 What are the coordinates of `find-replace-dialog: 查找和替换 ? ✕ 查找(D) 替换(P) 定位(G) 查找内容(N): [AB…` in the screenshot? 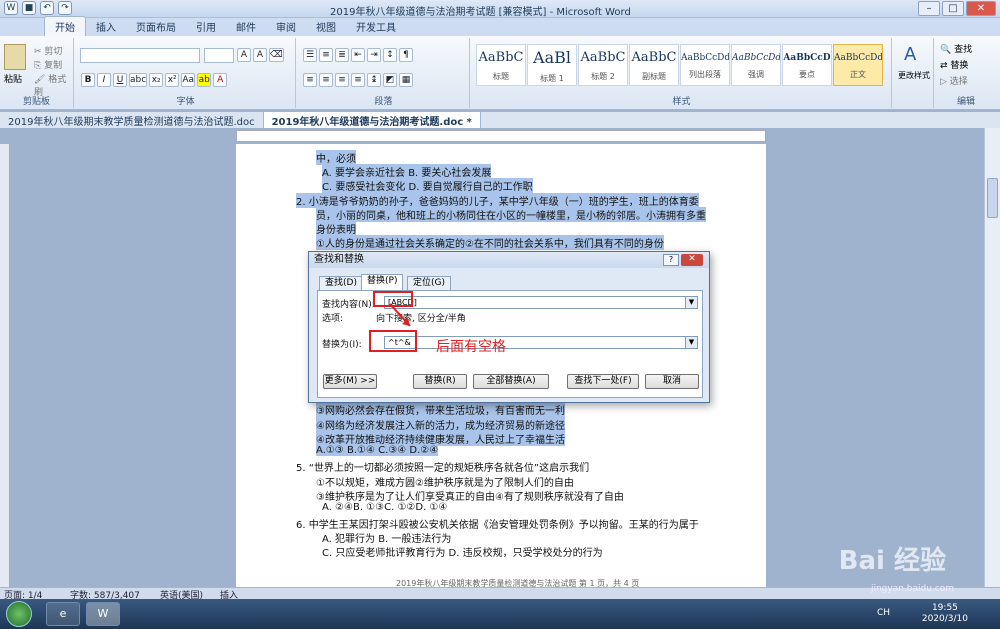 It's located at (509, 327).